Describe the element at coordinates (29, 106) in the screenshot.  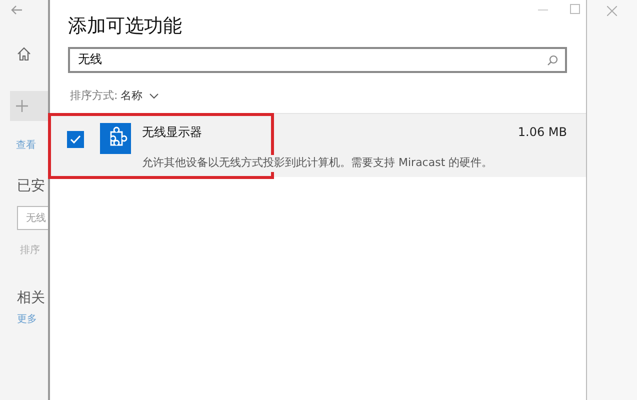
I see `add-feature-button` at that location.